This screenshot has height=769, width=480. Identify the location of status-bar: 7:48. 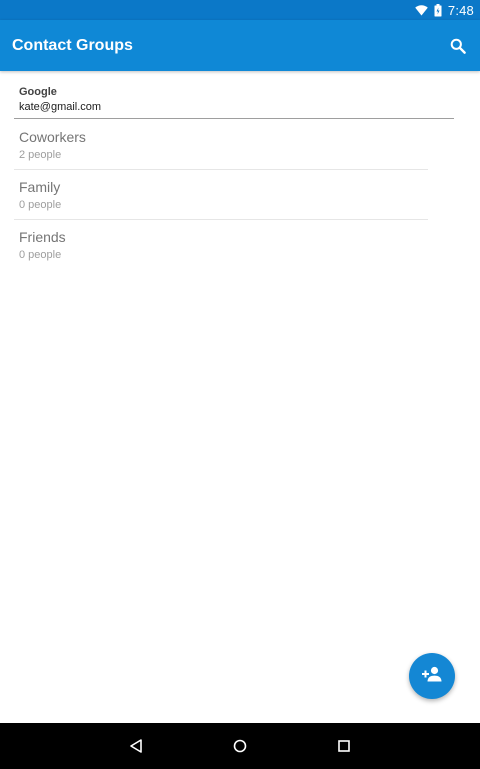
(240, 10).